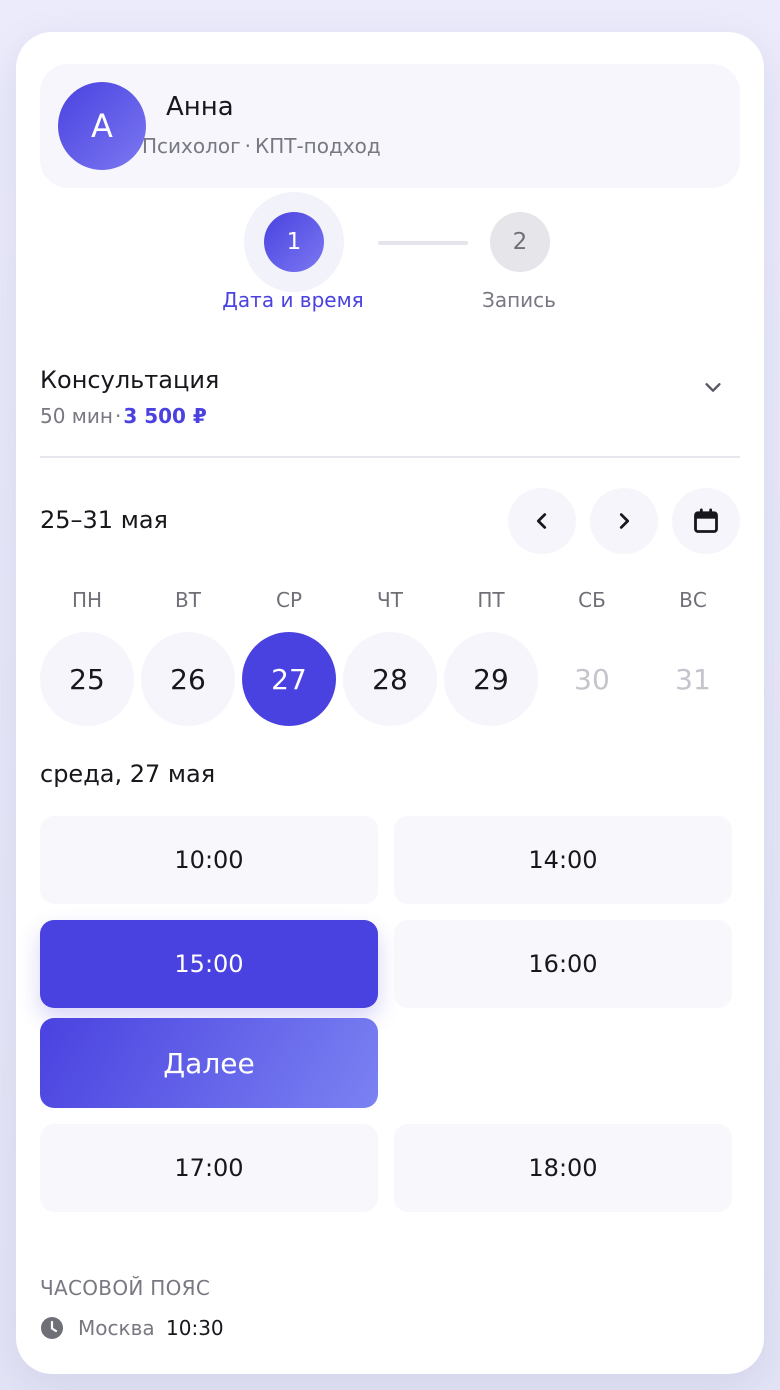  What do you see at coordinates (188, 679) in the screenshot?
I see `day-26: 26` at bounding box center [188, 679].